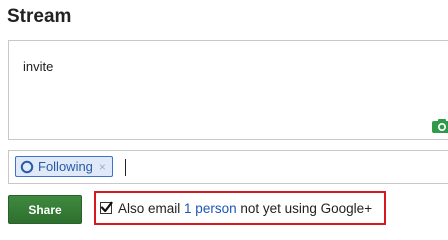 The height and width of the screenshot is (240, 448). I want to click on person-count-link: 1 person, so click(210, 208).